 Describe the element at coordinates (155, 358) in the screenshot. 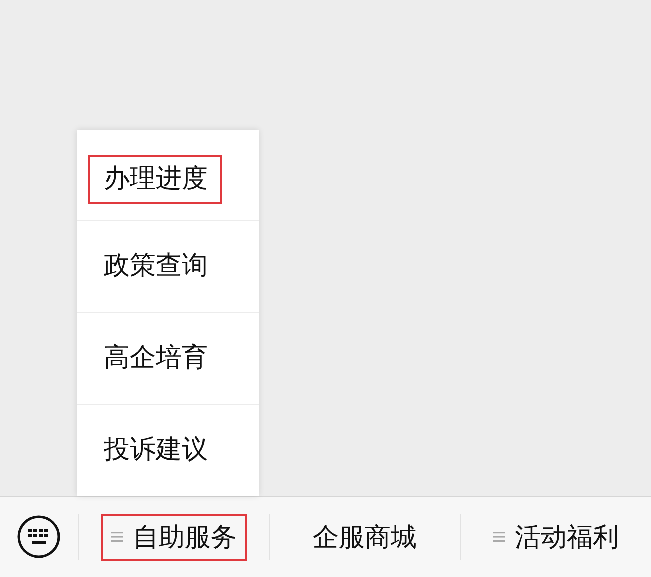

I see `menu-item: 高企培育` at that location.